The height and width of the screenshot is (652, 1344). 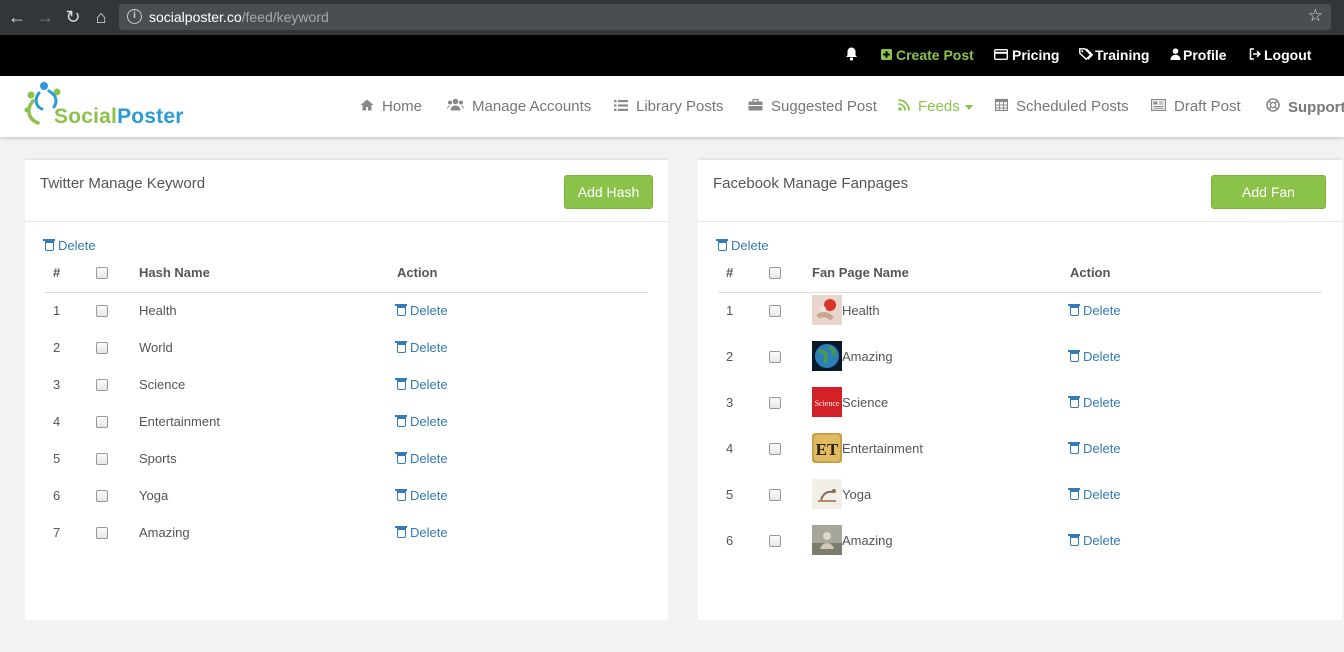 What do you see at coordinates (17, 17) in the screenshot?
I see `back-arrow-icon: ←` at bounding box center [17, 17].